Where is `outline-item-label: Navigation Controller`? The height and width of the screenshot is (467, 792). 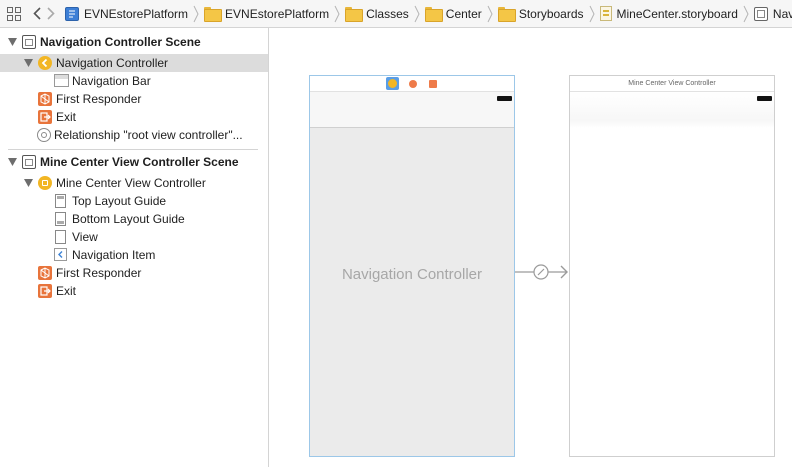 outline-item-label: Navigation Controller is located at coordinates (112, 63).